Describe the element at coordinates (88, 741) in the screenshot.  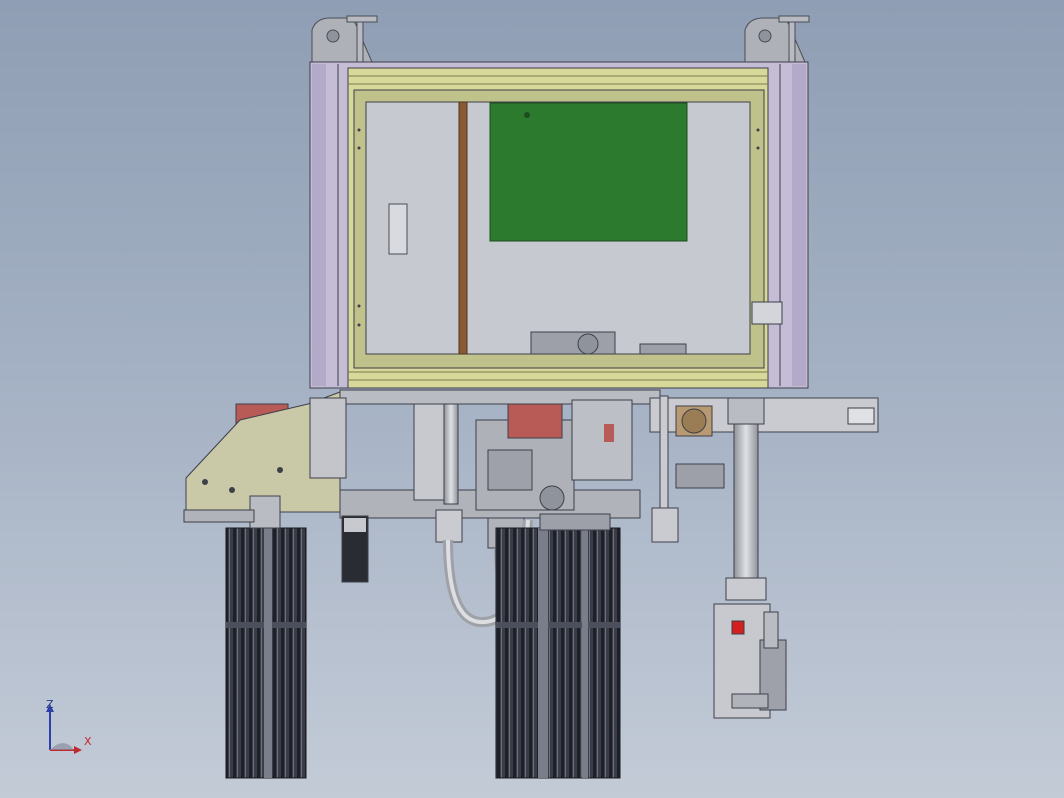
I see `x-axis-label: X` at that location.